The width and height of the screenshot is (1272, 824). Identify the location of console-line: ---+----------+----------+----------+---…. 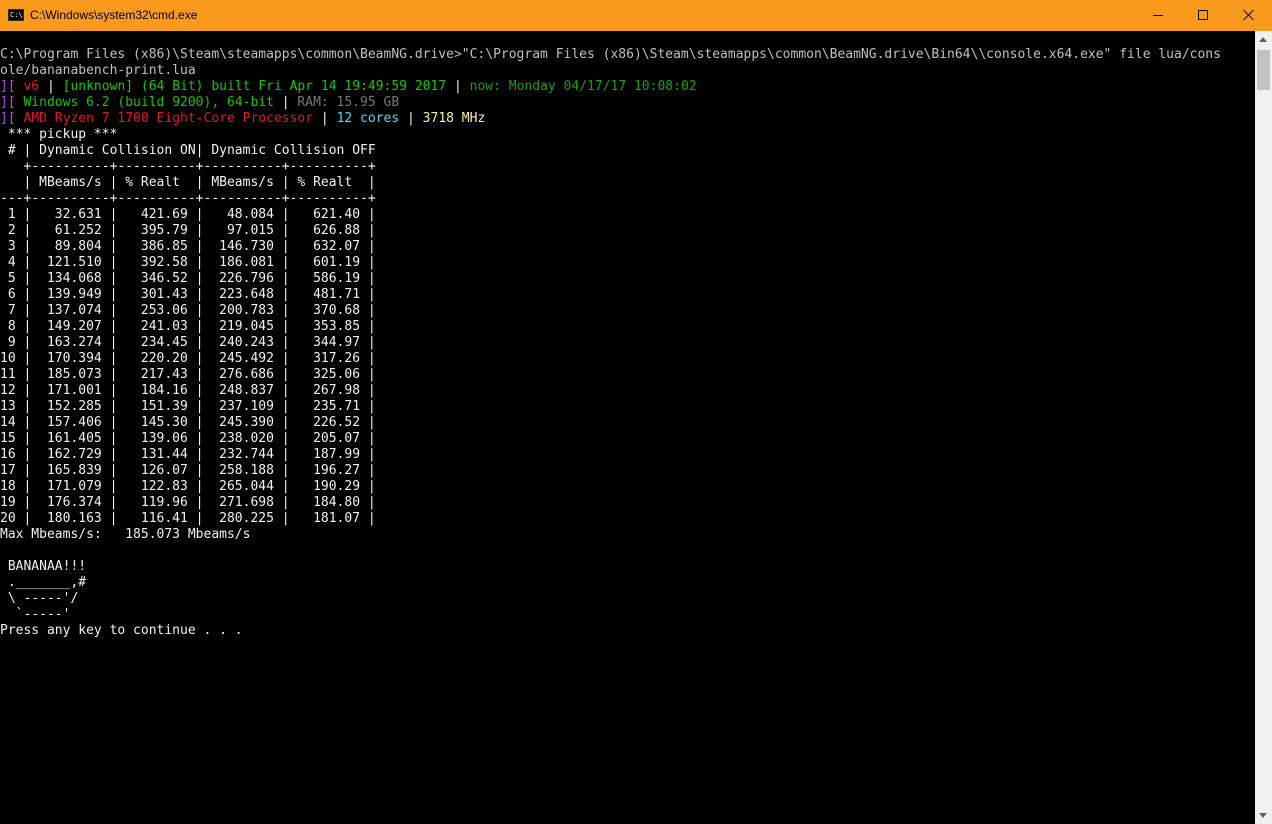
(188, 199).